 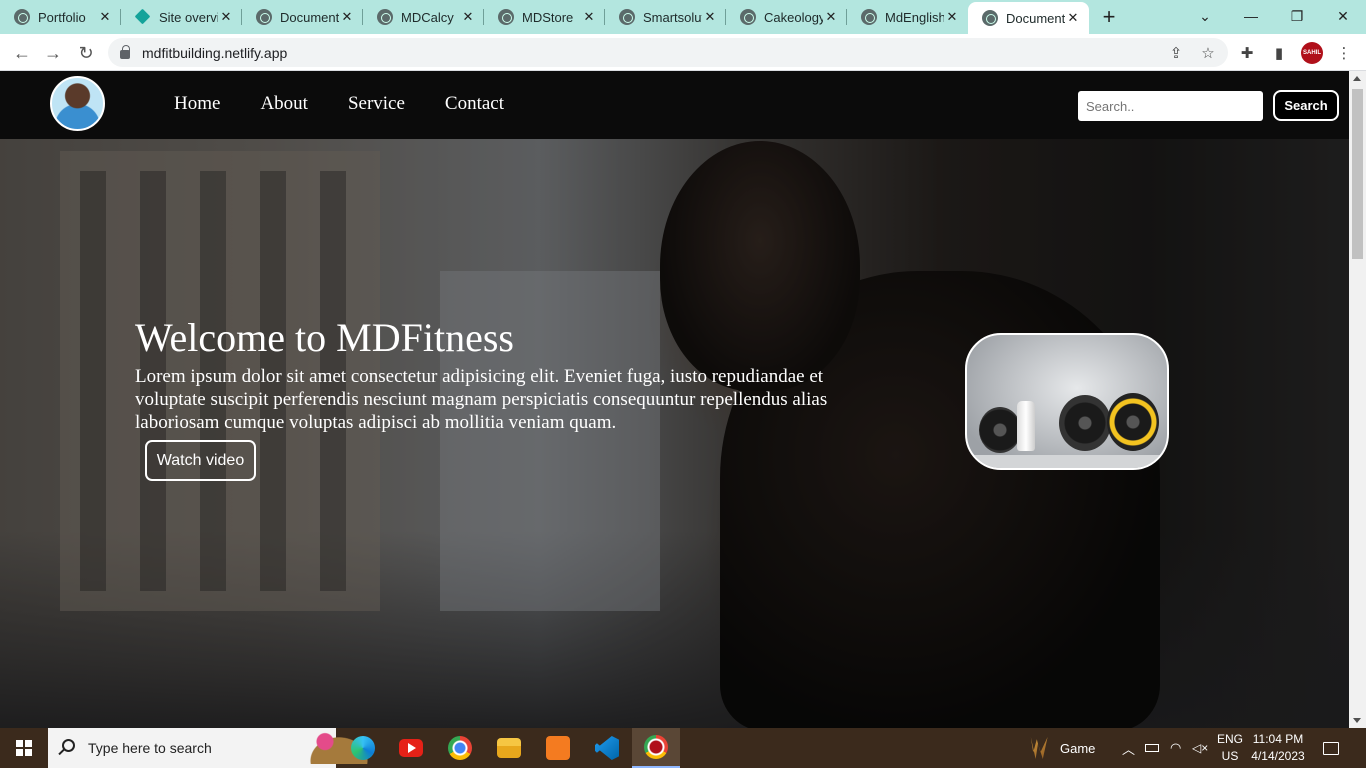 What do you see at coordinates (672, 17) in the screenshot?
I see `tab-label: Smartsolut` at bounding box center [672, 17].